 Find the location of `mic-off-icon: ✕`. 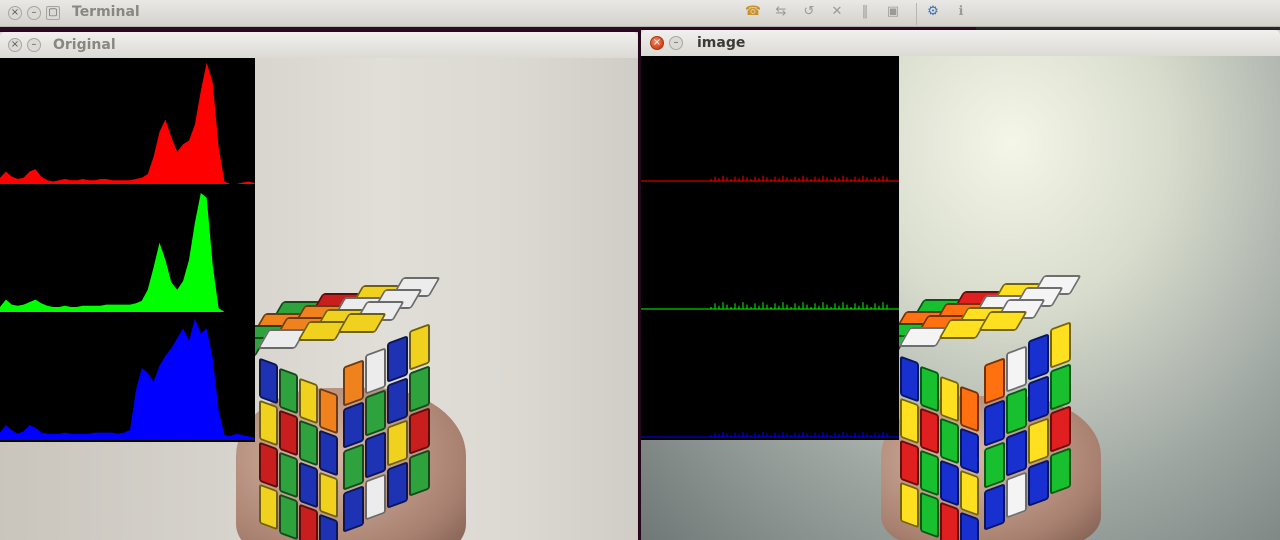

mic-off-icon: ✕ is located at coordinates (837, 12).